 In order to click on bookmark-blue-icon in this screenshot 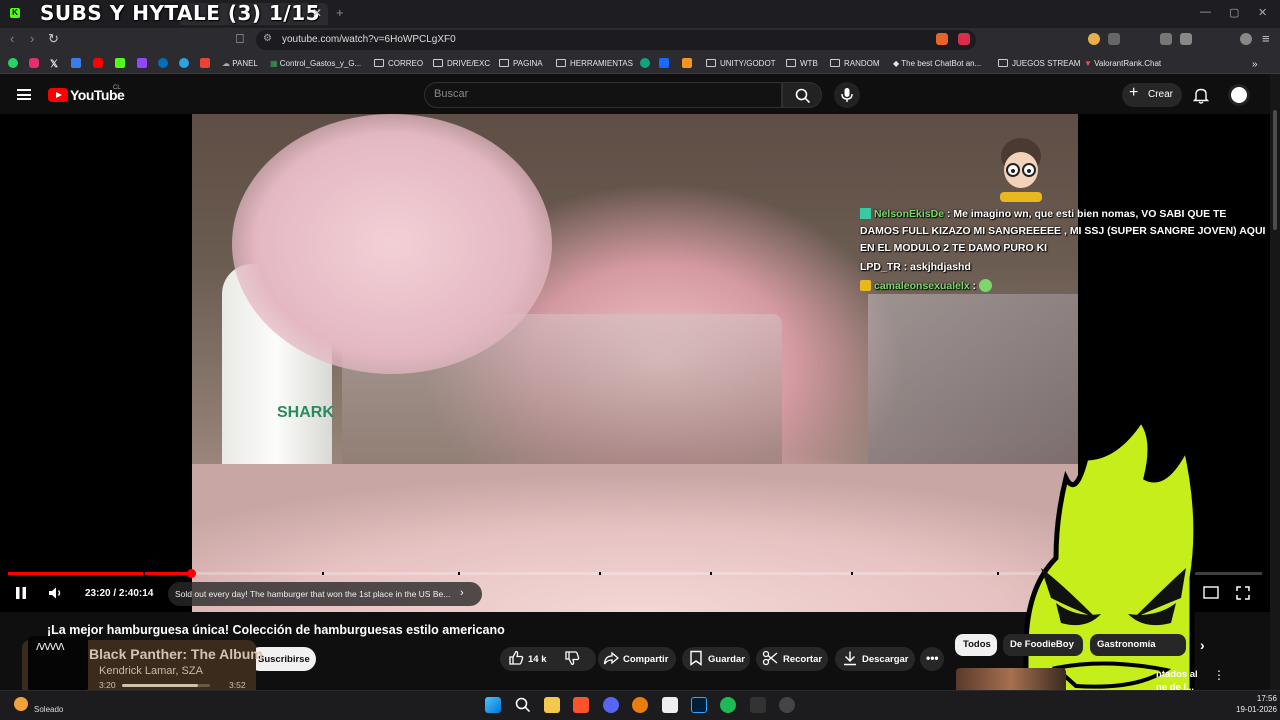, I will do `click(76, 63)`.